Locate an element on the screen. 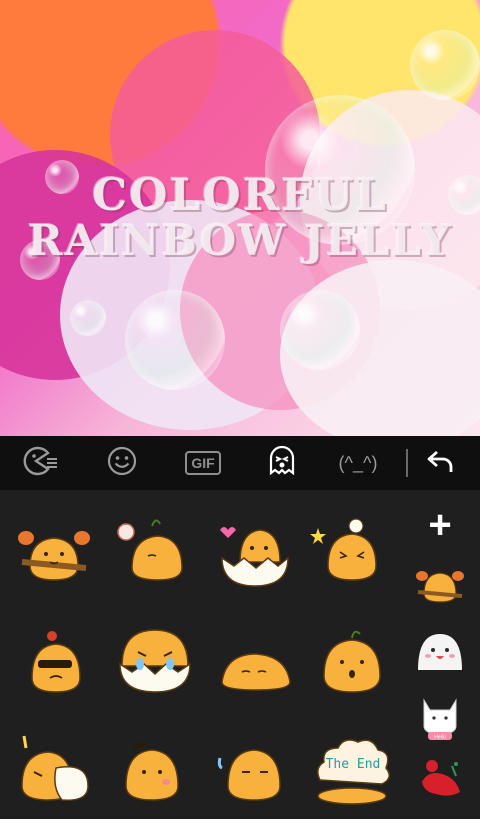  sticker-jelly-egg-icon is located at coordinates (254, 557).